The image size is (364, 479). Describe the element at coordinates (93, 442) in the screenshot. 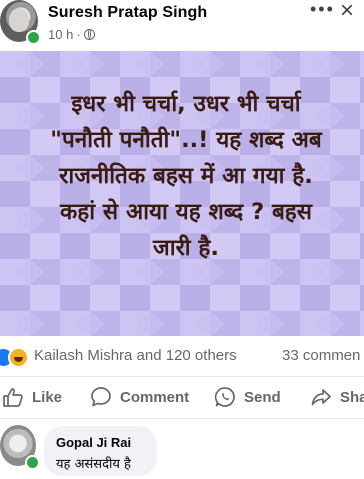

I see `commenter-name: Gopal Ji Rai` at that location.